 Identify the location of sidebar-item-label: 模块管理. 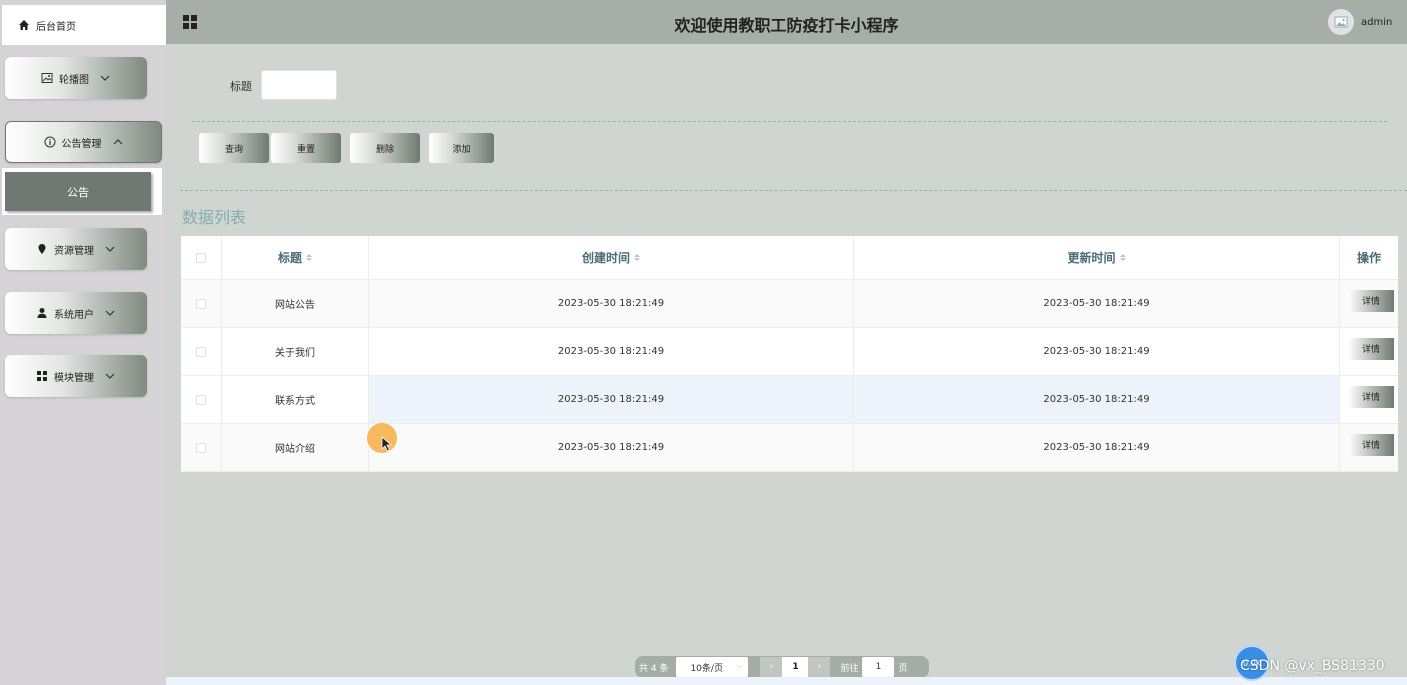
(74, 378).